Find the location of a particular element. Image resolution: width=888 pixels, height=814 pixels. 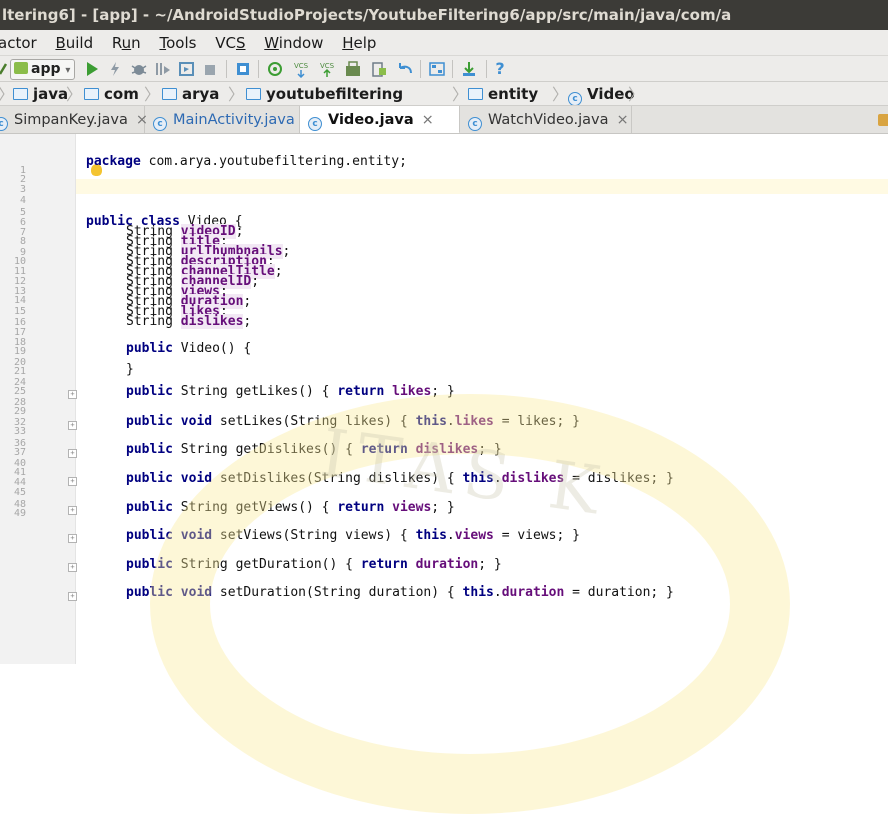

breadcrumb-item-entity: entity is located at coordinates (503, 93).